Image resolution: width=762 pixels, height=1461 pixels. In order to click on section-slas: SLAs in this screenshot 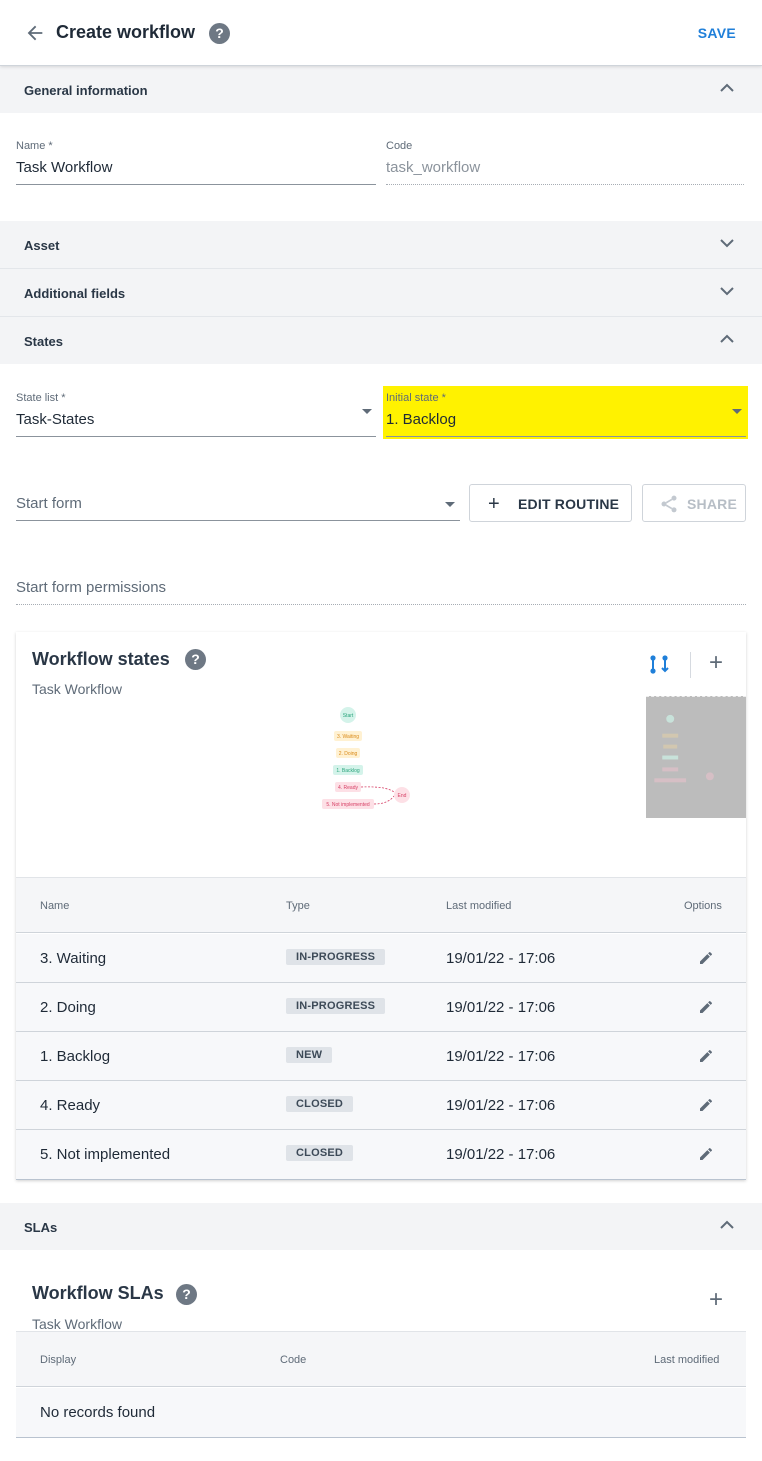, I will do `click(381, 1226)`.